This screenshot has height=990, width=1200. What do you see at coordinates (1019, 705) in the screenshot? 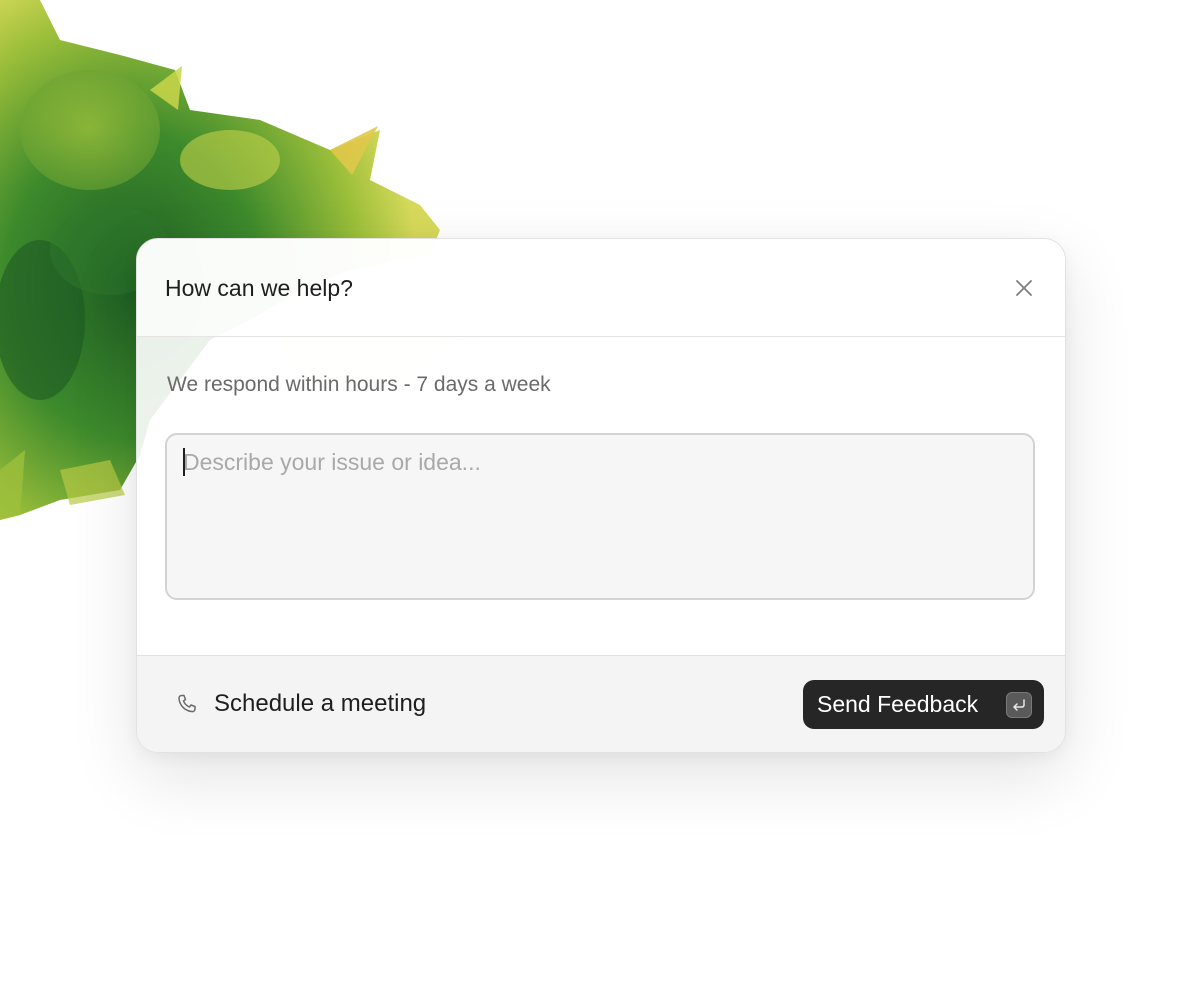
I see `enter-key-icon` at bounding box center [1019, 705].